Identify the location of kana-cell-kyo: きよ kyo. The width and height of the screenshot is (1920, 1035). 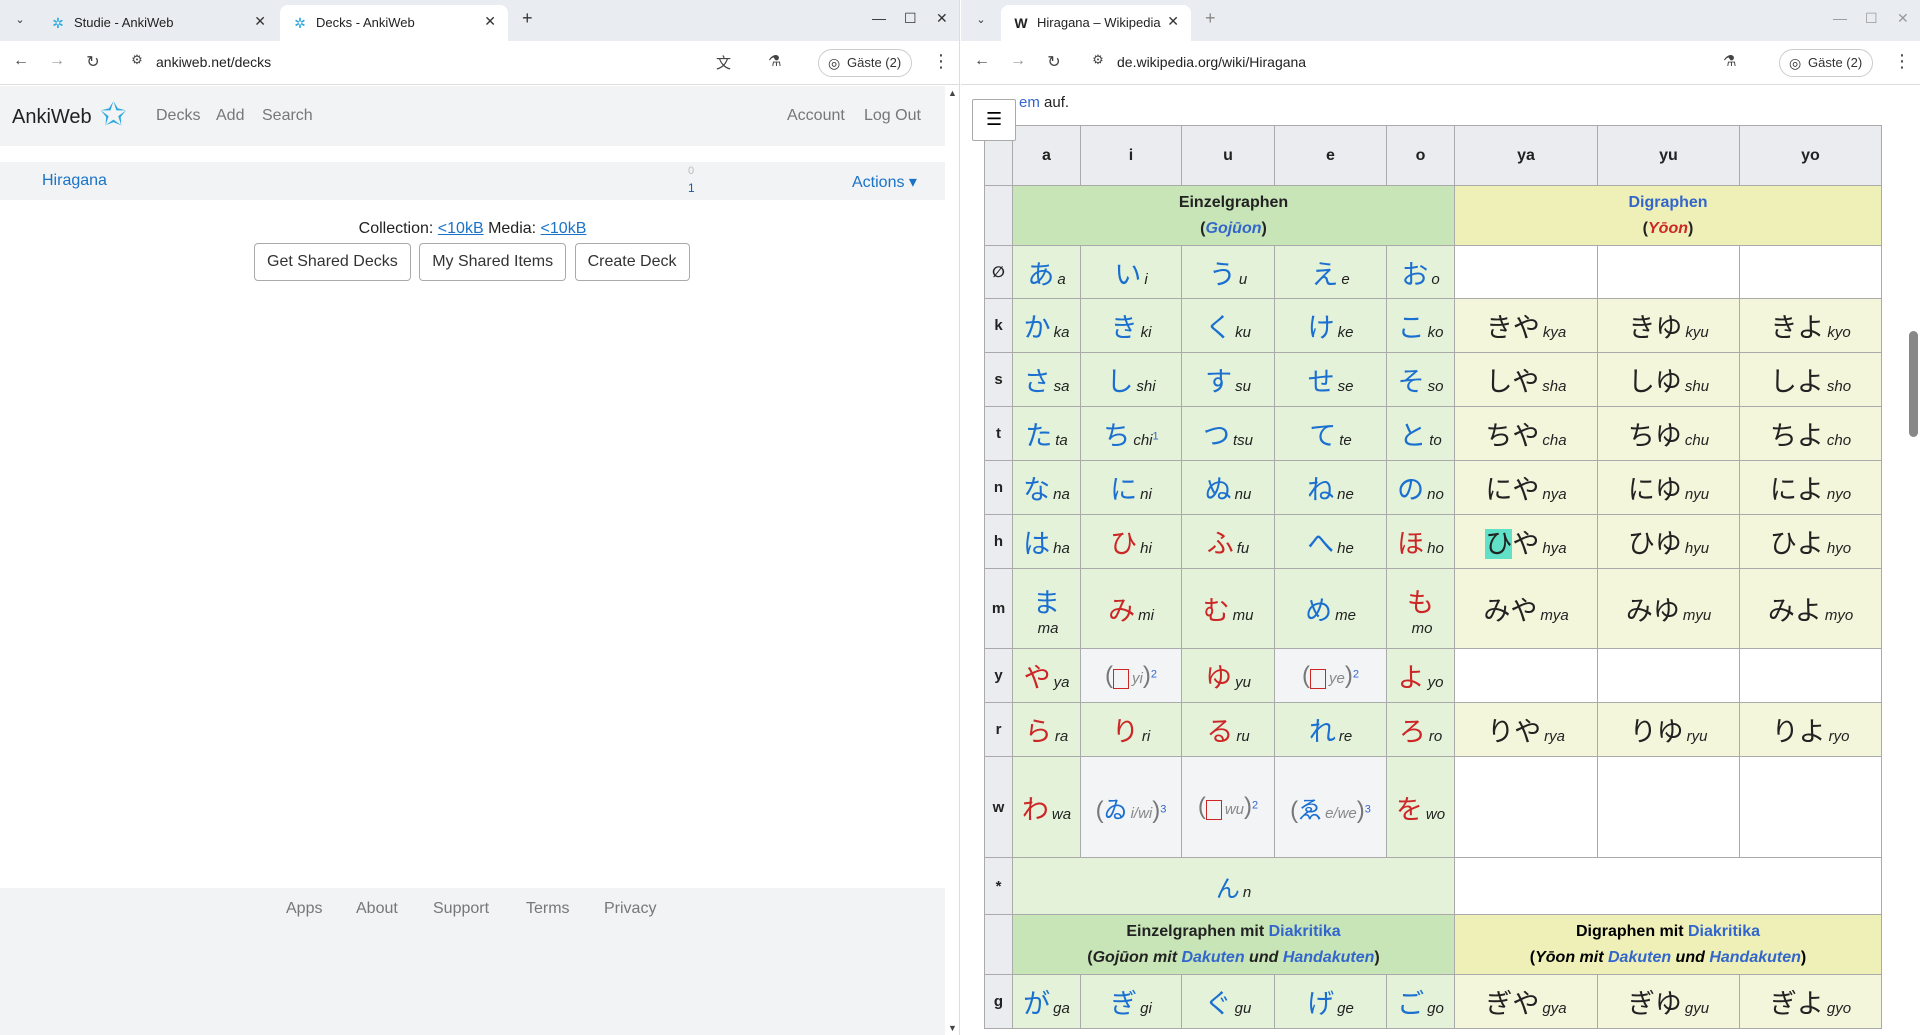
(1810, 325).